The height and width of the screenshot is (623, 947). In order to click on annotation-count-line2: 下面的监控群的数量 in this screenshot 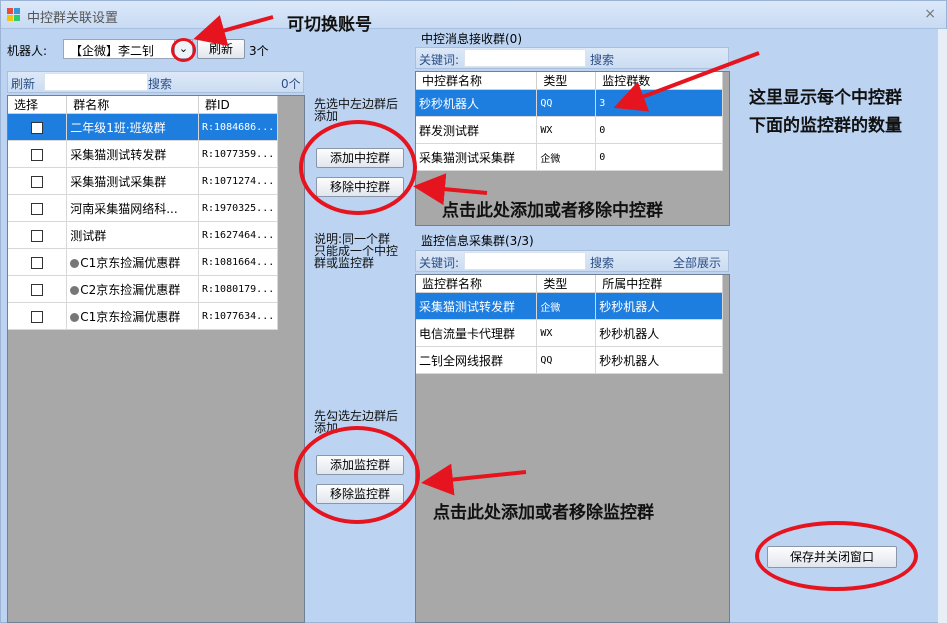, I will do `click(825, 126)`.